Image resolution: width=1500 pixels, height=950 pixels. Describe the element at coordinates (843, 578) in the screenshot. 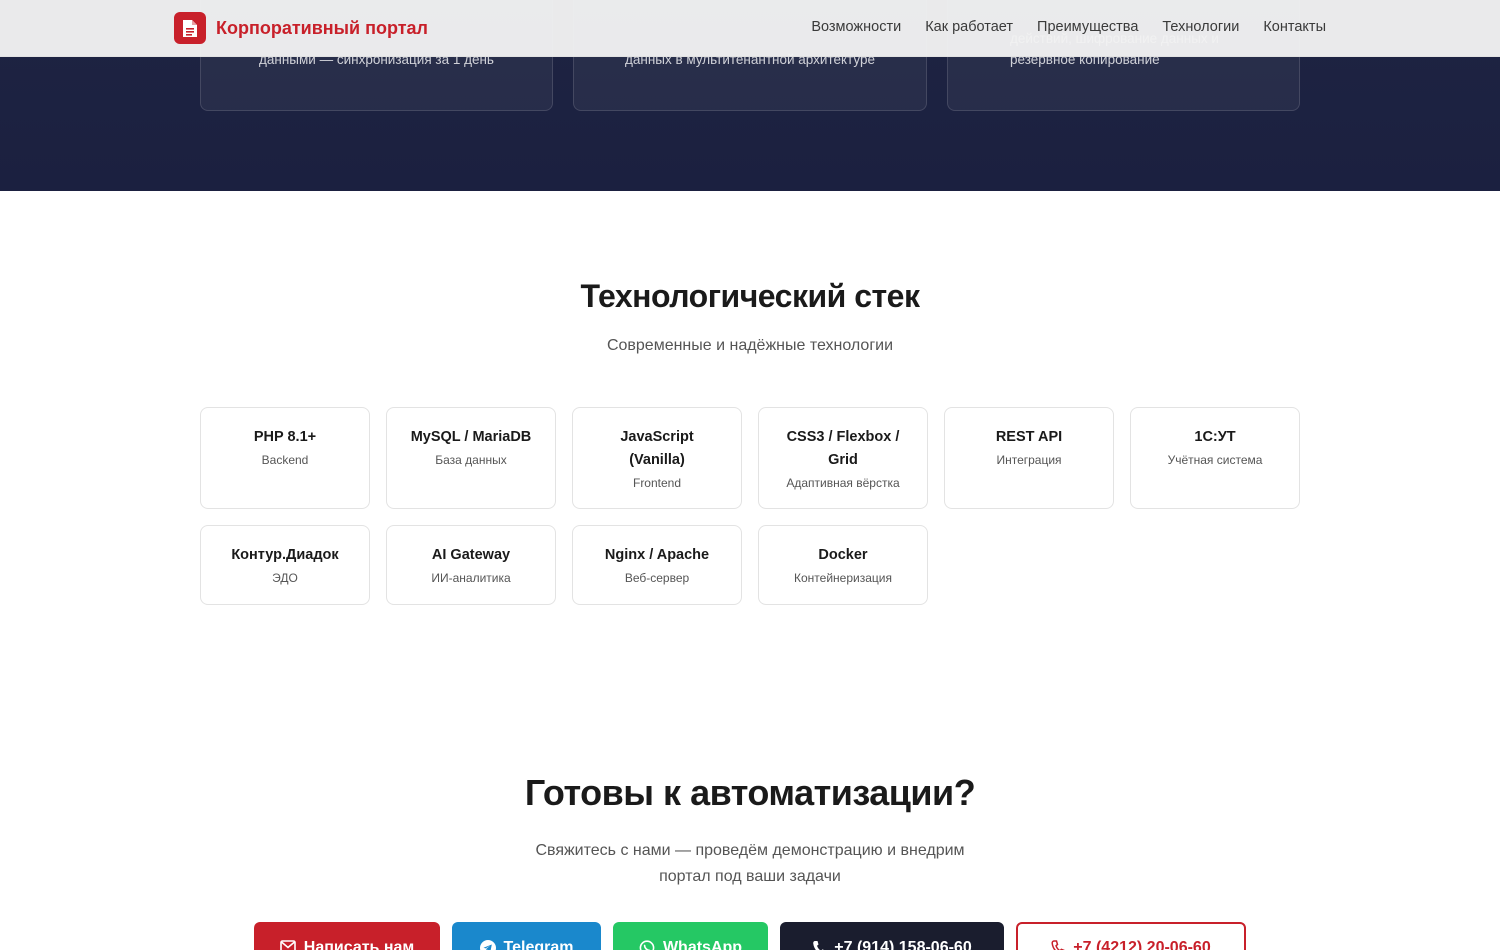

I see `tech-desc: Контейнеризация` at that location.